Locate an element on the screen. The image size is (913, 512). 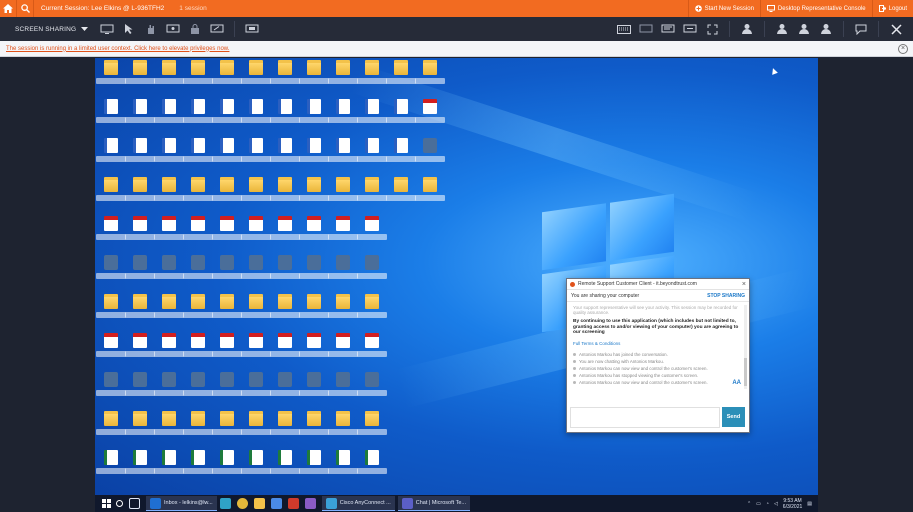
privacy-screen-tool is located at coordinates (195, 29).